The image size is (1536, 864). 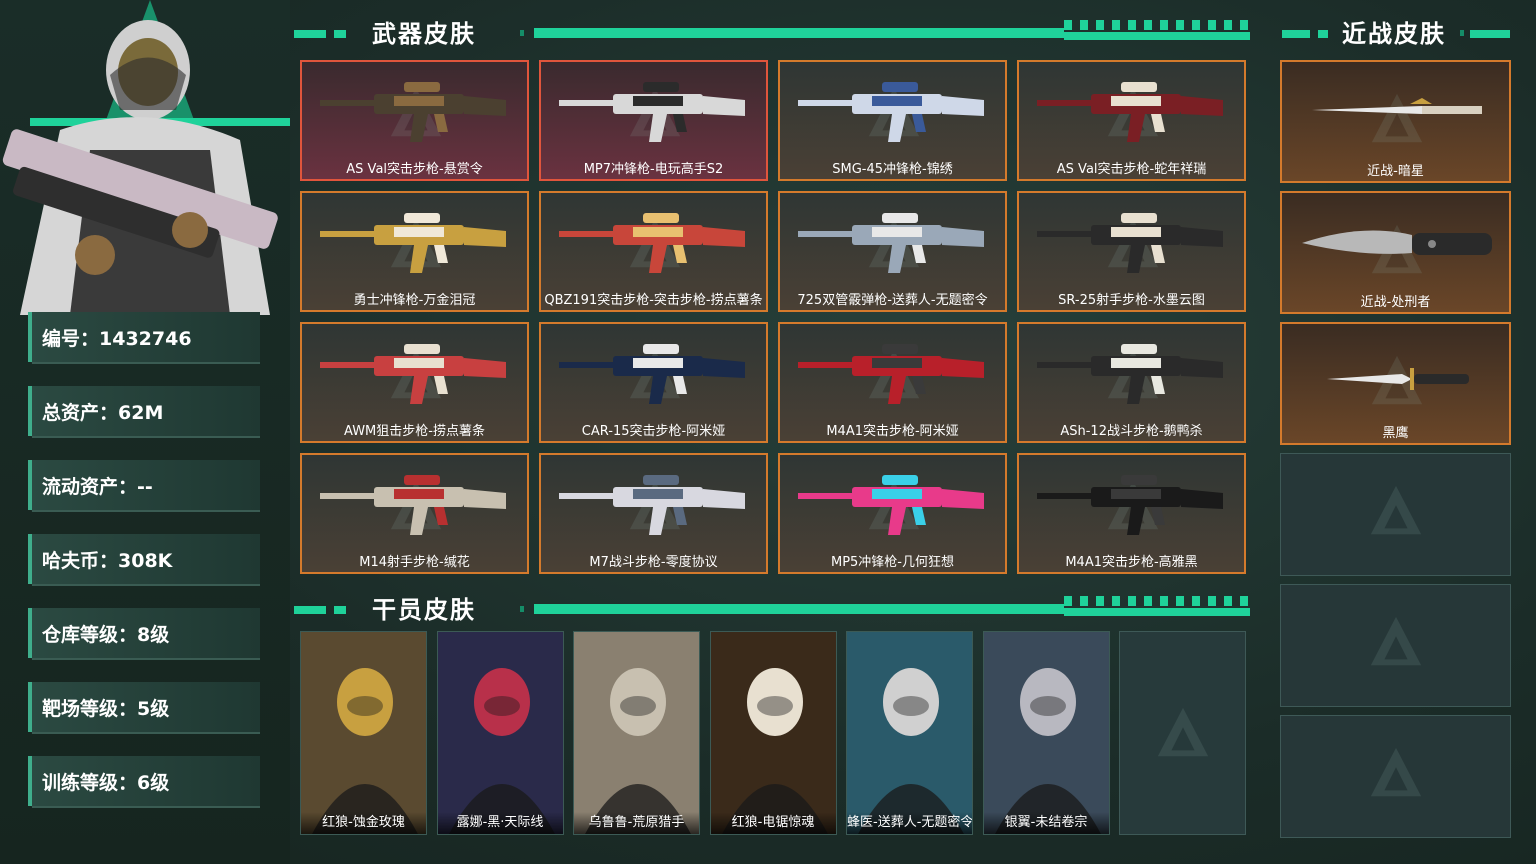 I want to click on weapon-skin-card: M14射手步枪-缄花, so click(x=414, y=513).